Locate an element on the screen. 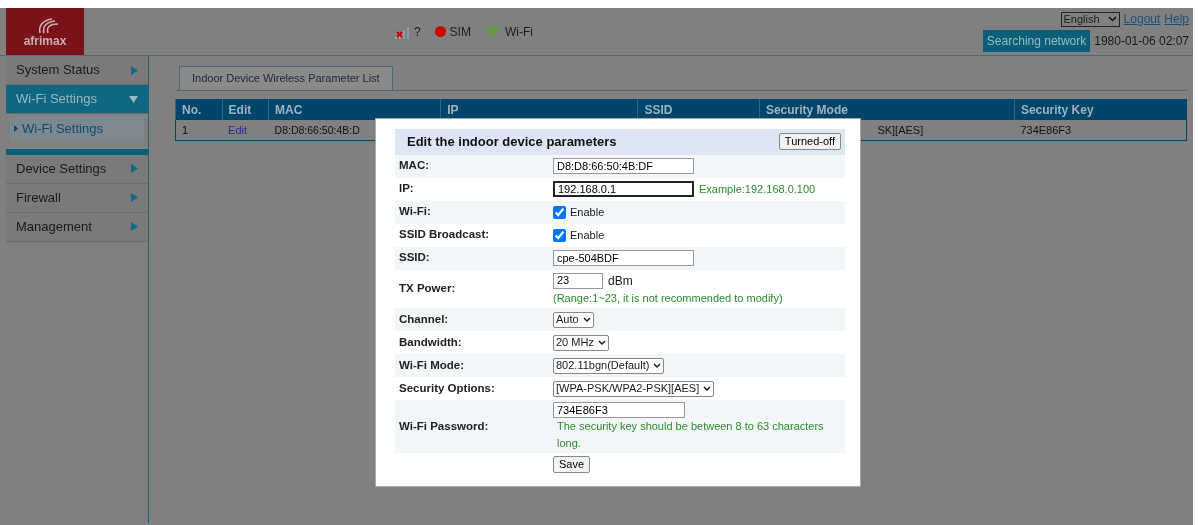  logo: afrimax is located at coordinates (45, 31).